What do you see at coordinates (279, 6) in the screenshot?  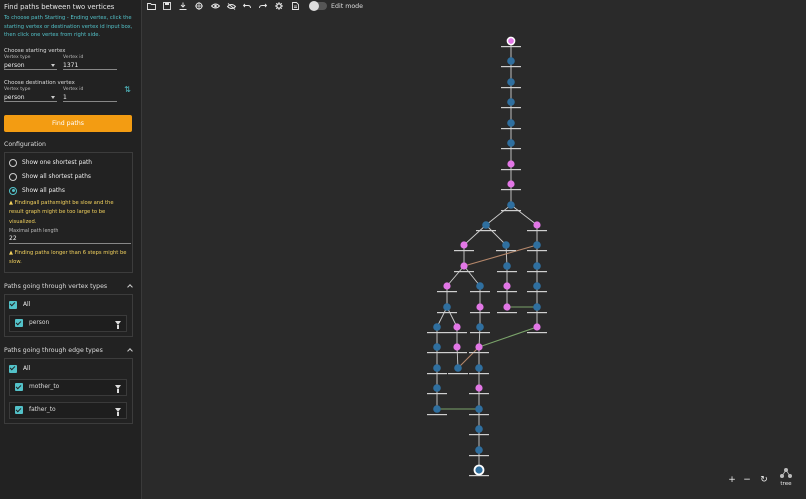 I see `settings-icon` at bounding box center [279, 6].